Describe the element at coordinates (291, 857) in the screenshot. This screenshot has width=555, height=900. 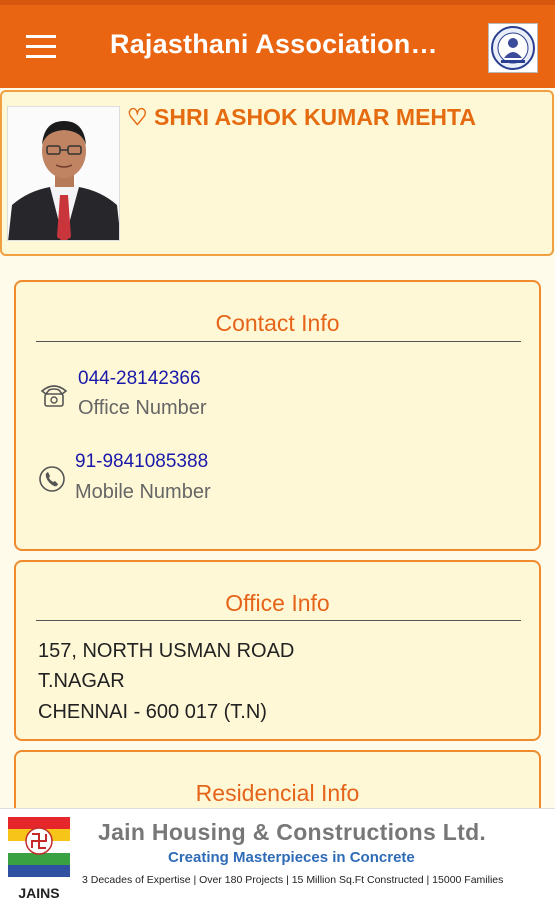
I see `ad-tagline: Creating Masterpieces in Concrete` at that location.